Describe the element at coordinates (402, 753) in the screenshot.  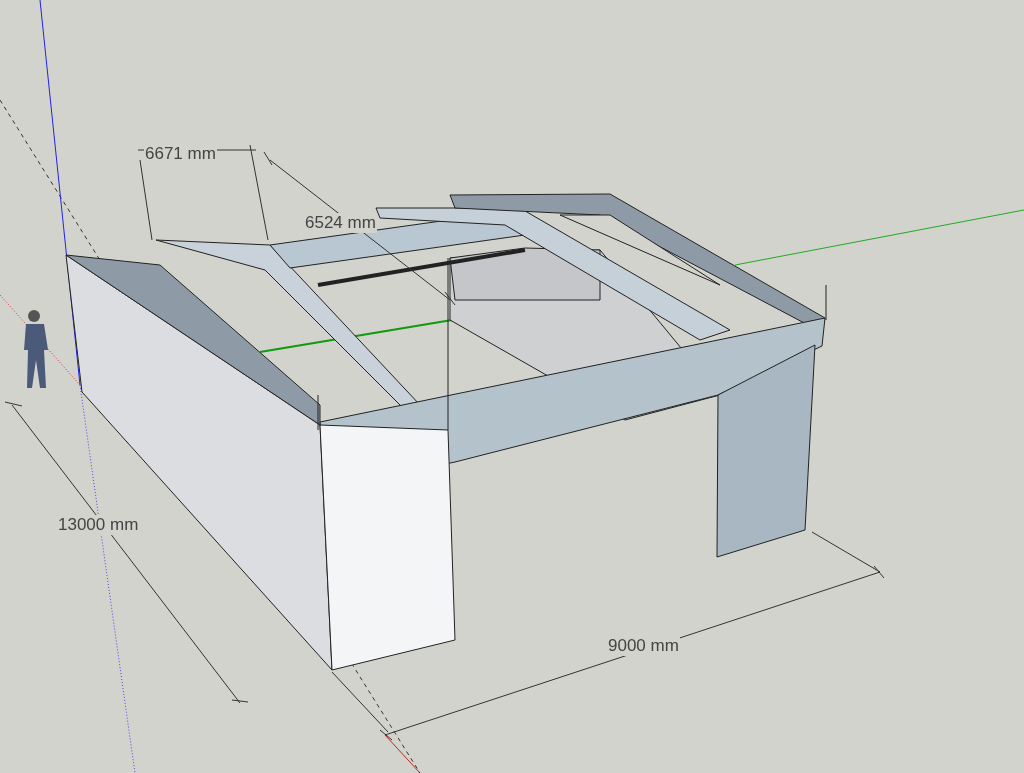
I see `axis-line` at that location.